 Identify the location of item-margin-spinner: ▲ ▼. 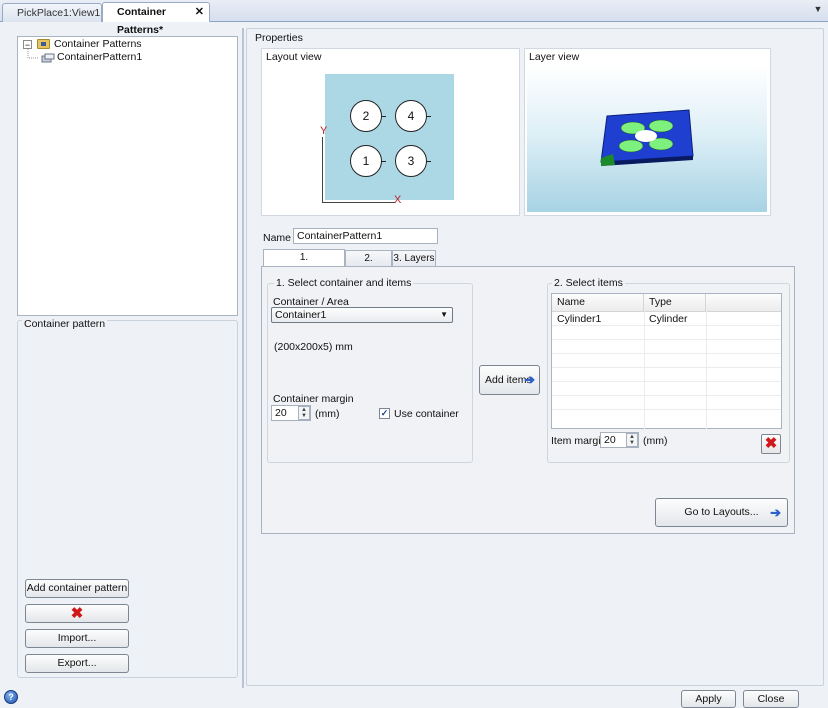
(632, 440).